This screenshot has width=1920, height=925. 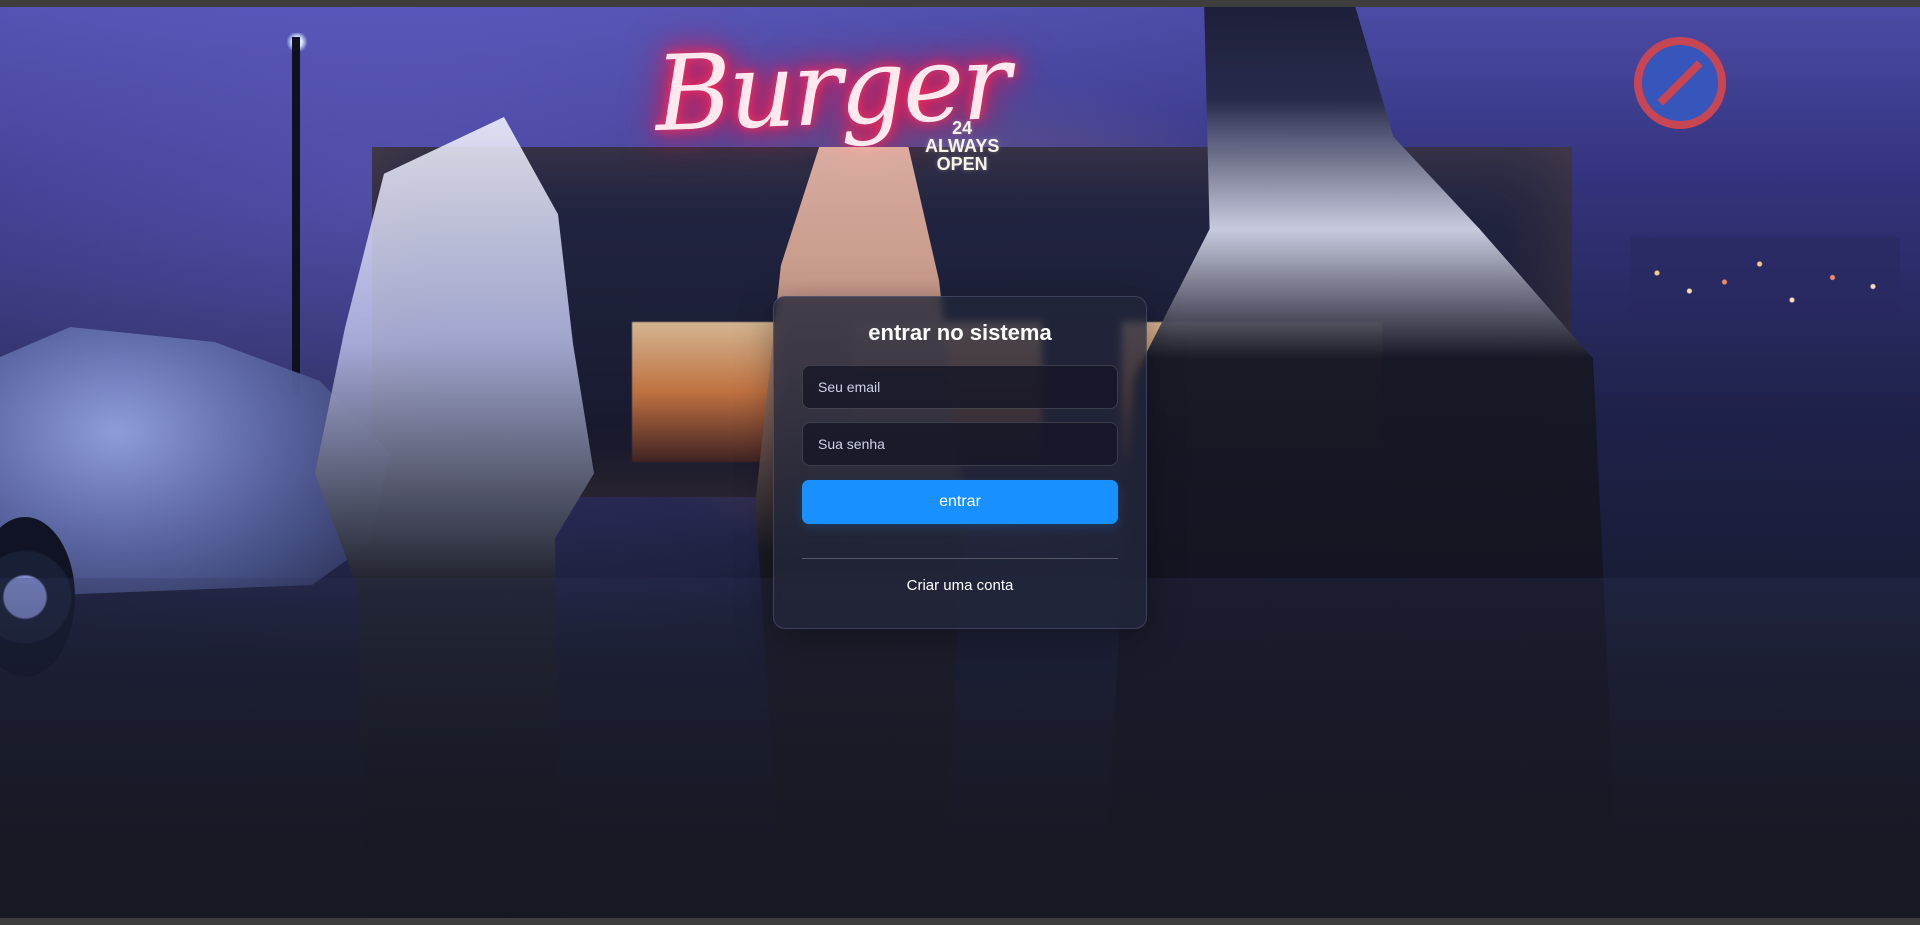 I want to click on login-title: entrar no sistema, so click(x=960, y=332).